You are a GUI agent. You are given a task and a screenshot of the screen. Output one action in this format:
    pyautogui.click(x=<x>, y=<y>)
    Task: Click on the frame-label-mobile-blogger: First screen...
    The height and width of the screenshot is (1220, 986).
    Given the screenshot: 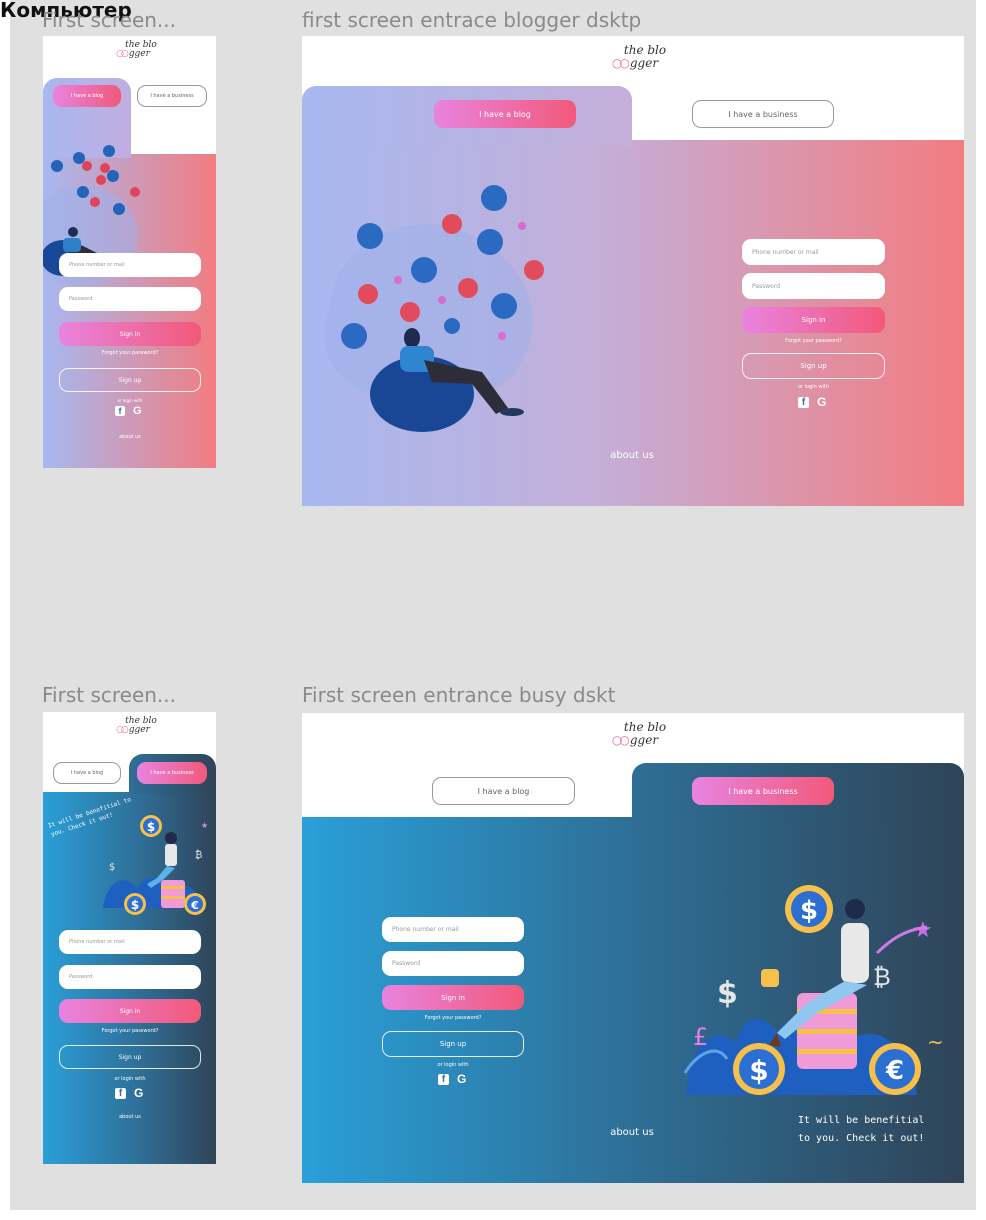 What is the action you would take?
    pyautogui.click(x=127, y=20)
    